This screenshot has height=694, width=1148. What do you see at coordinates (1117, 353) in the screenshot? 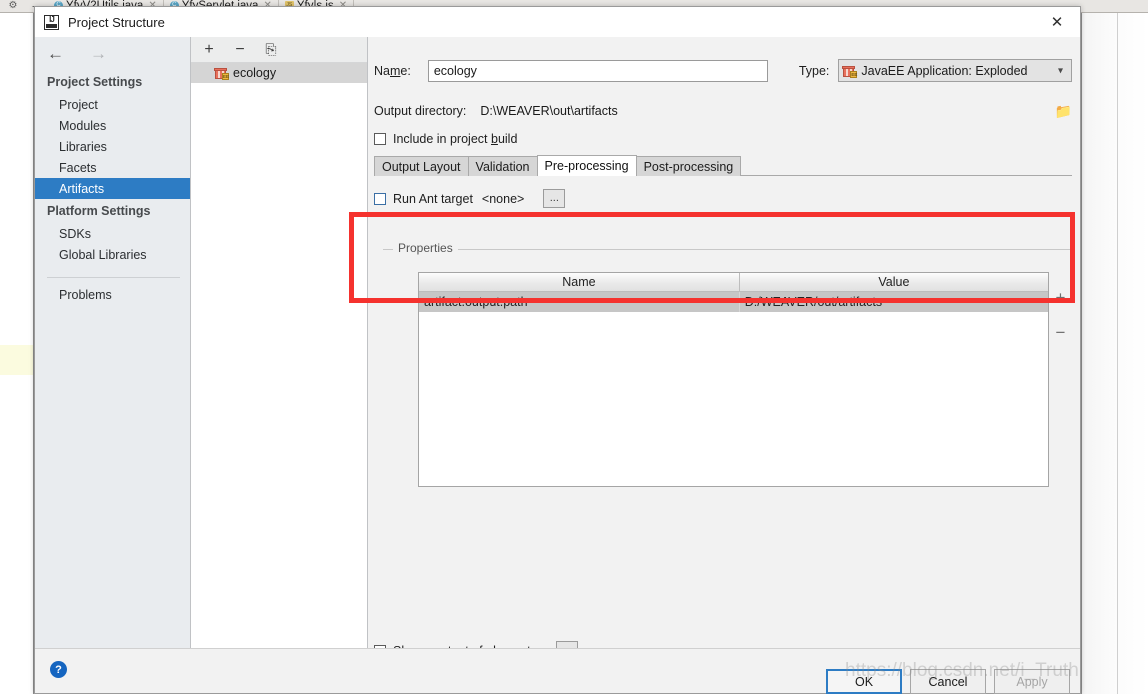
I see `editor-divider-far-right` at bounding box center [1117, 353].